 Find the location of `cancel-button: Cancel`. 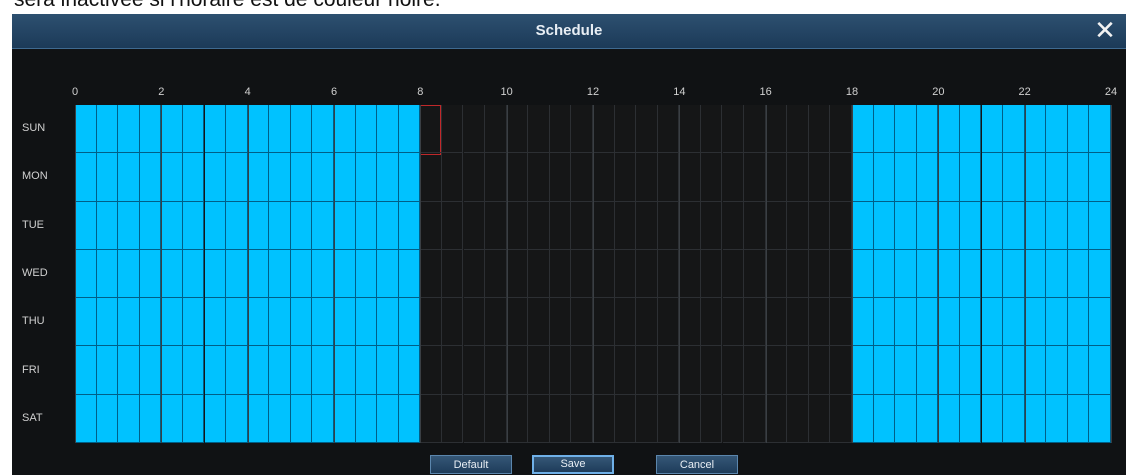

cancel-button: Cancel is located at coordinates (697, 464).